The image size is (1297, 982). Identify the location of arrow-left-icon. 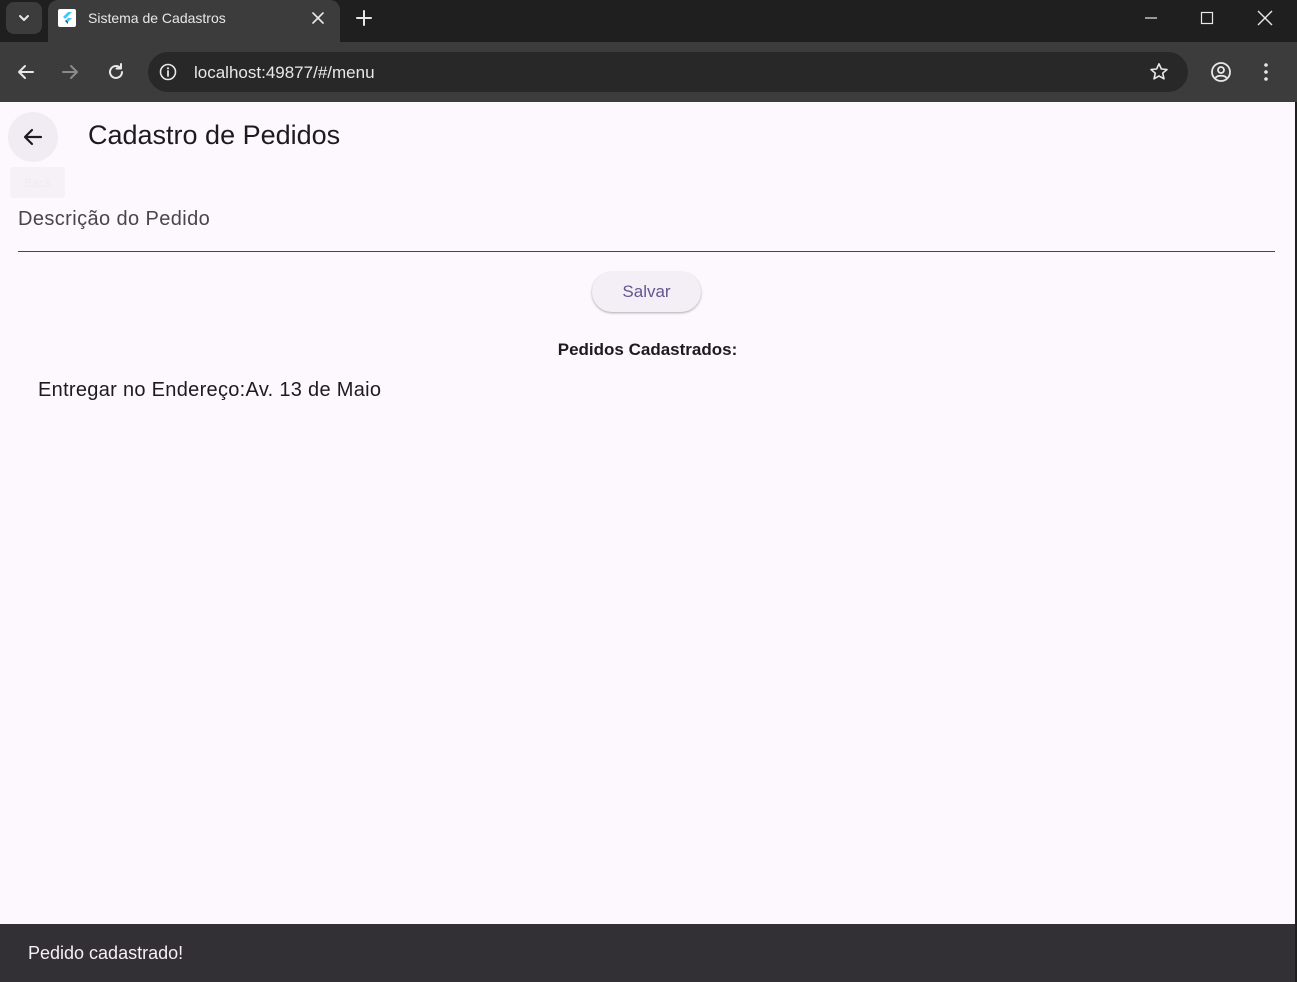
(26, 72).